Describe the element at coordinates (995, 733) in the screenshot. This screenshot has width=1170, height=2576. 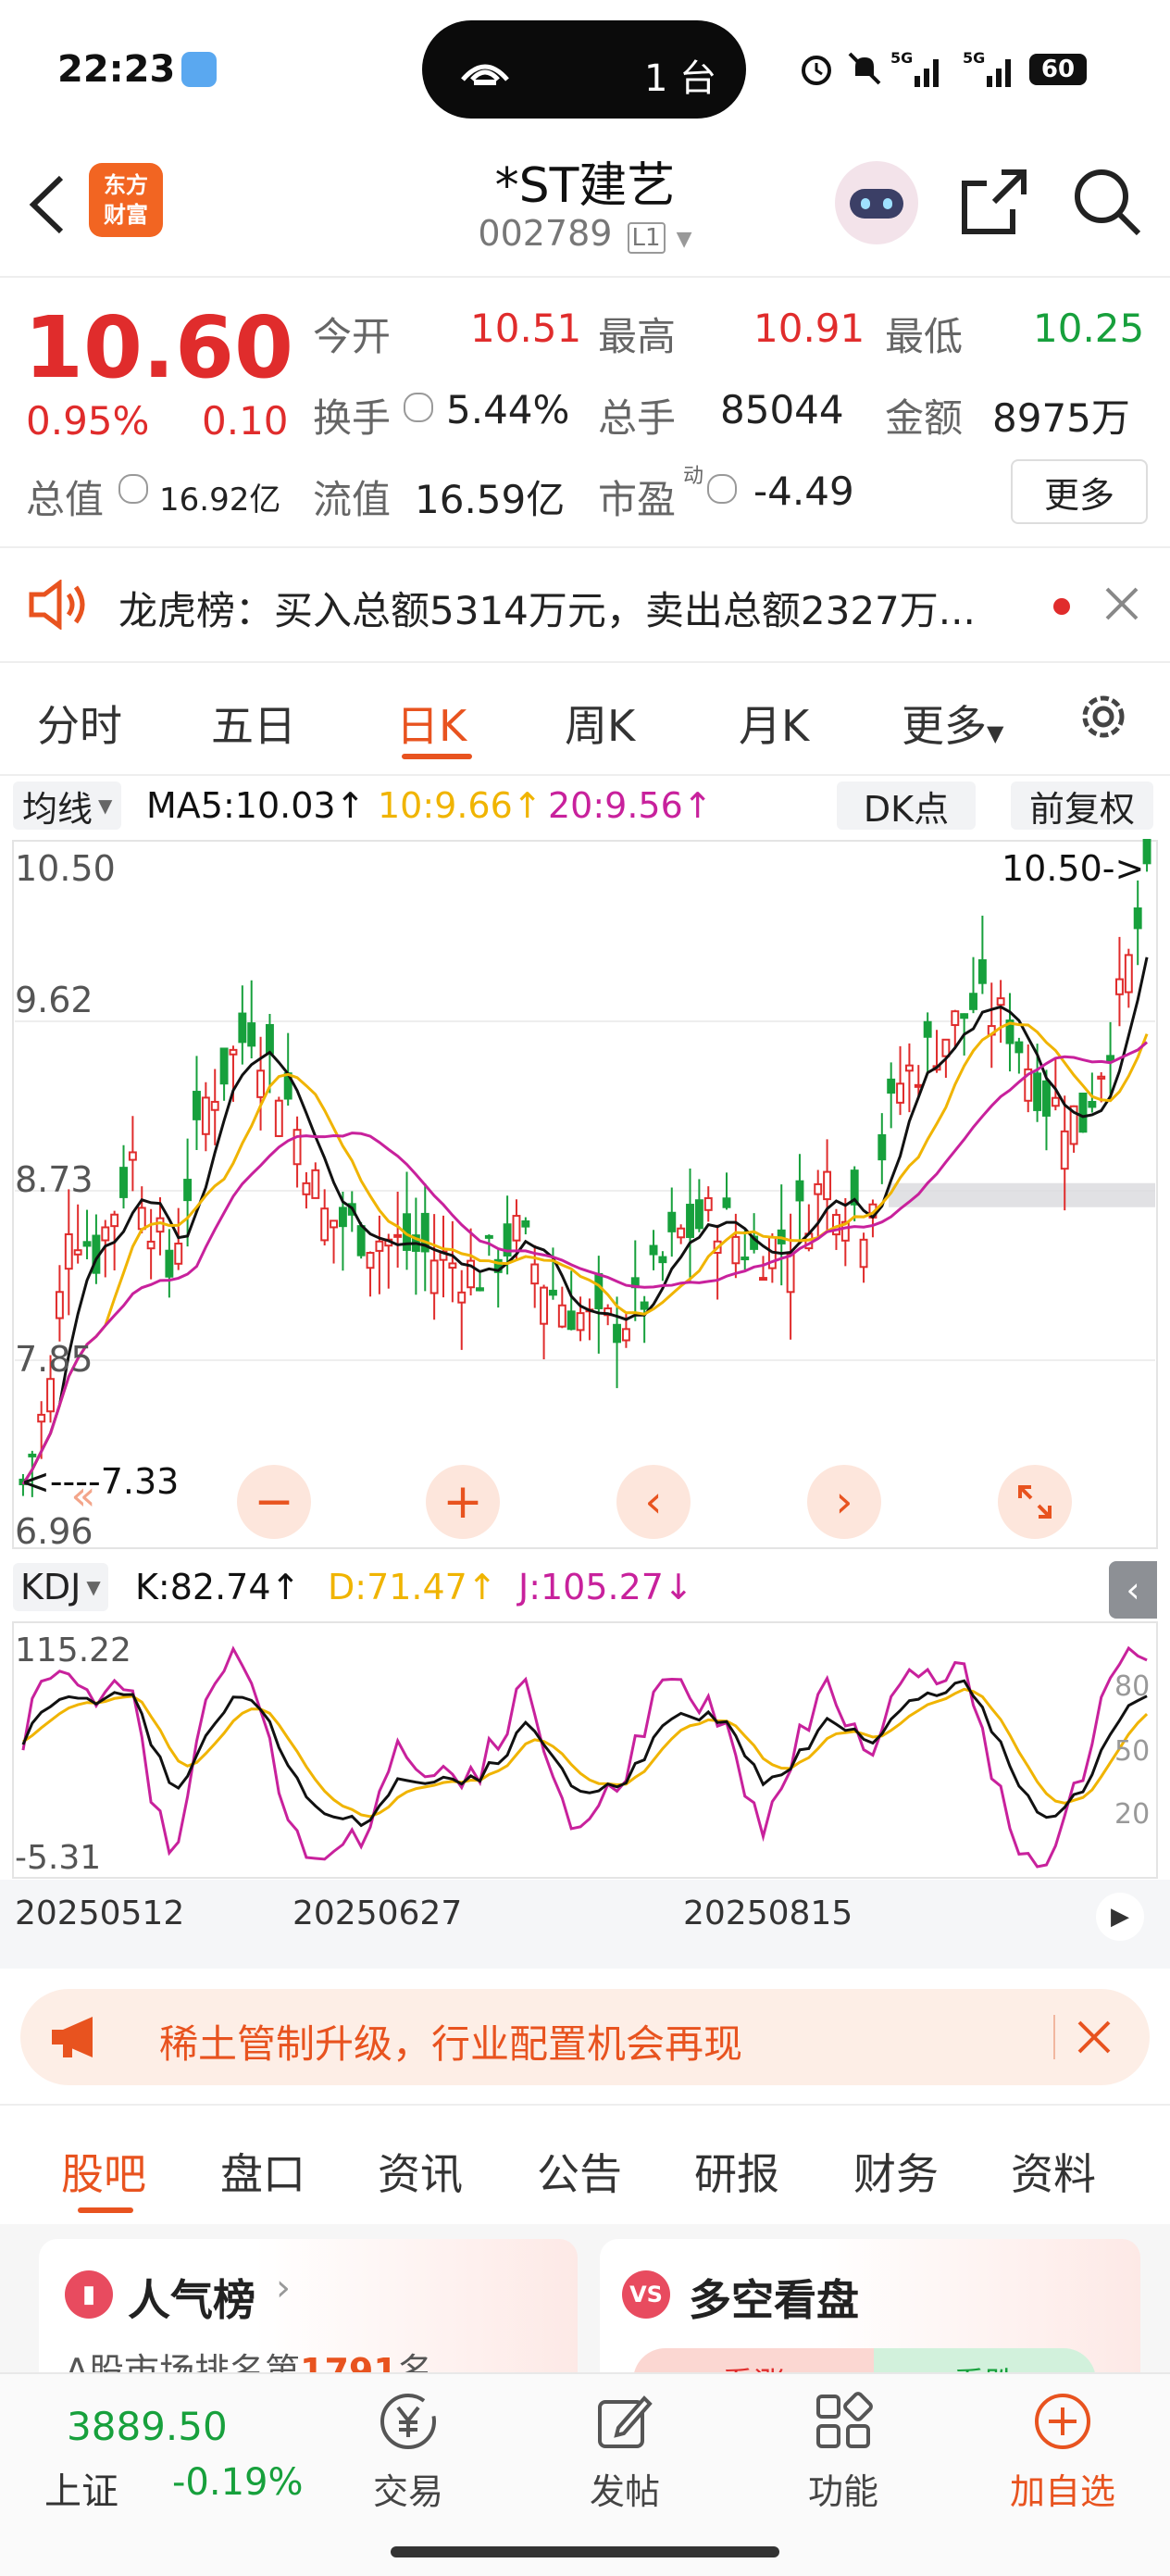
I see `triangle-down-icon: ▼` at that location.